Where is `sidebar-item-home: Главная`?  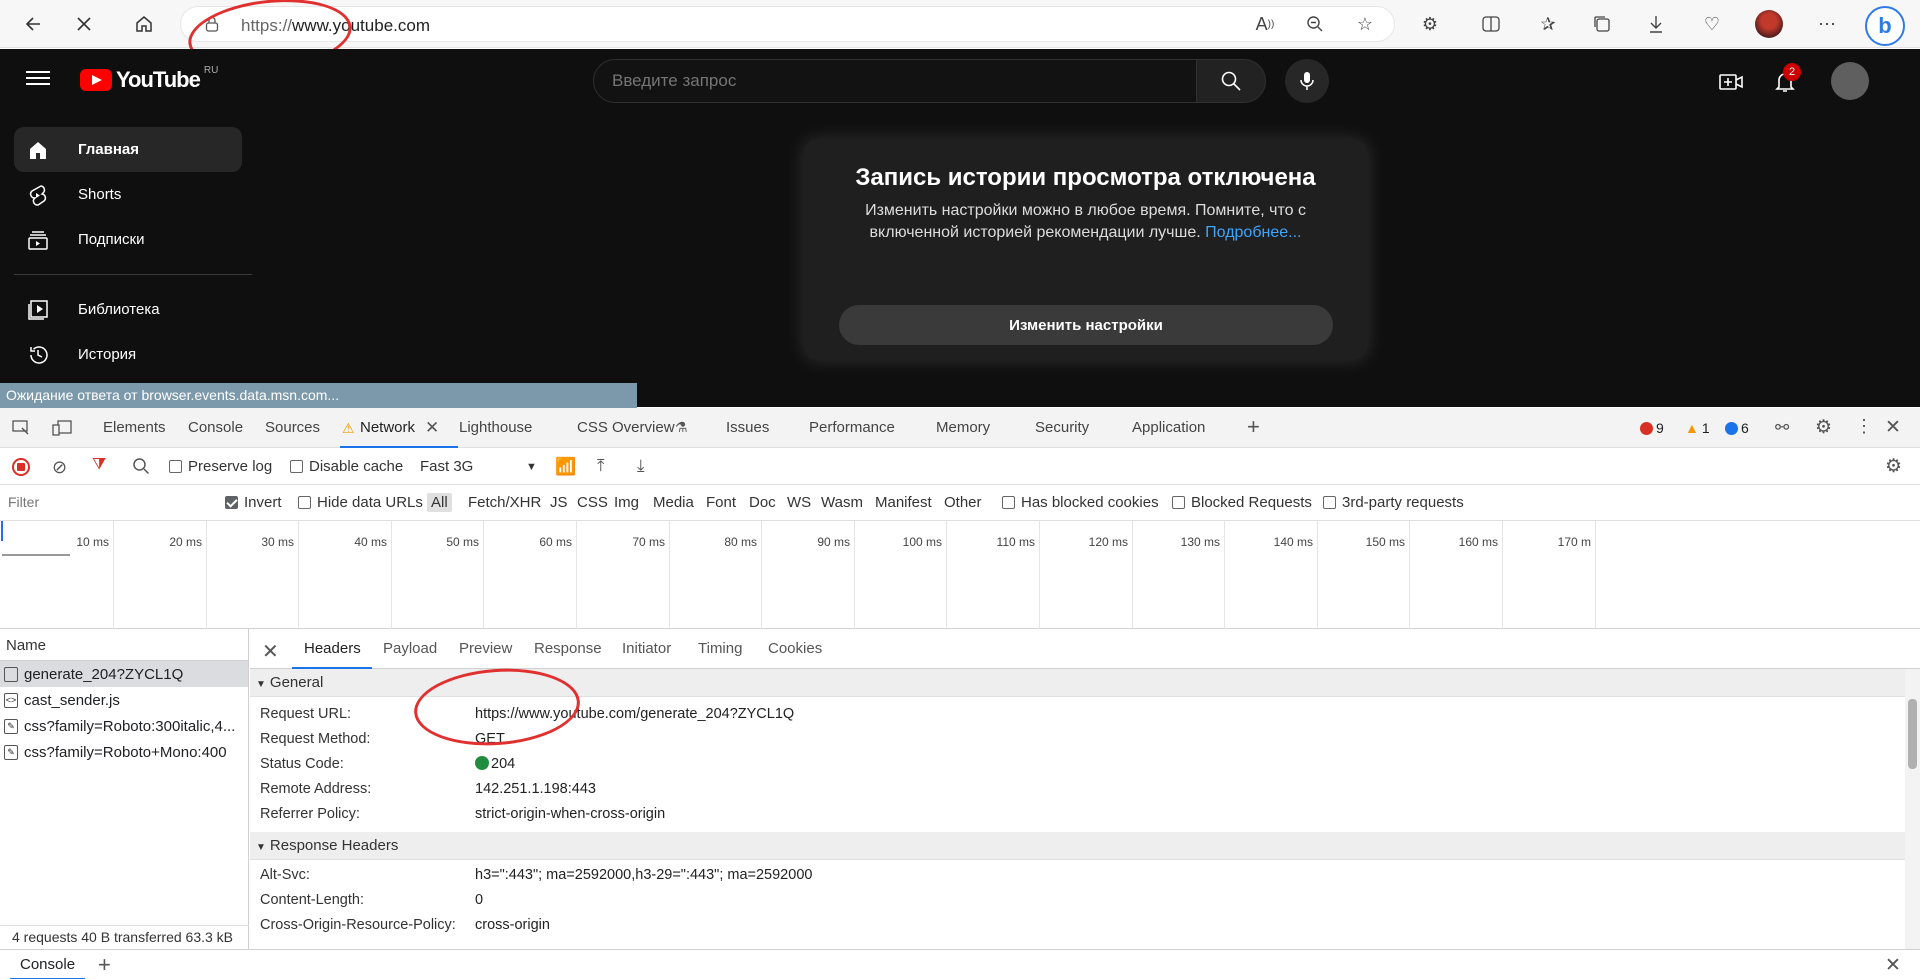
sidebar-item-home: Главная is located at coordinates (128, 149).